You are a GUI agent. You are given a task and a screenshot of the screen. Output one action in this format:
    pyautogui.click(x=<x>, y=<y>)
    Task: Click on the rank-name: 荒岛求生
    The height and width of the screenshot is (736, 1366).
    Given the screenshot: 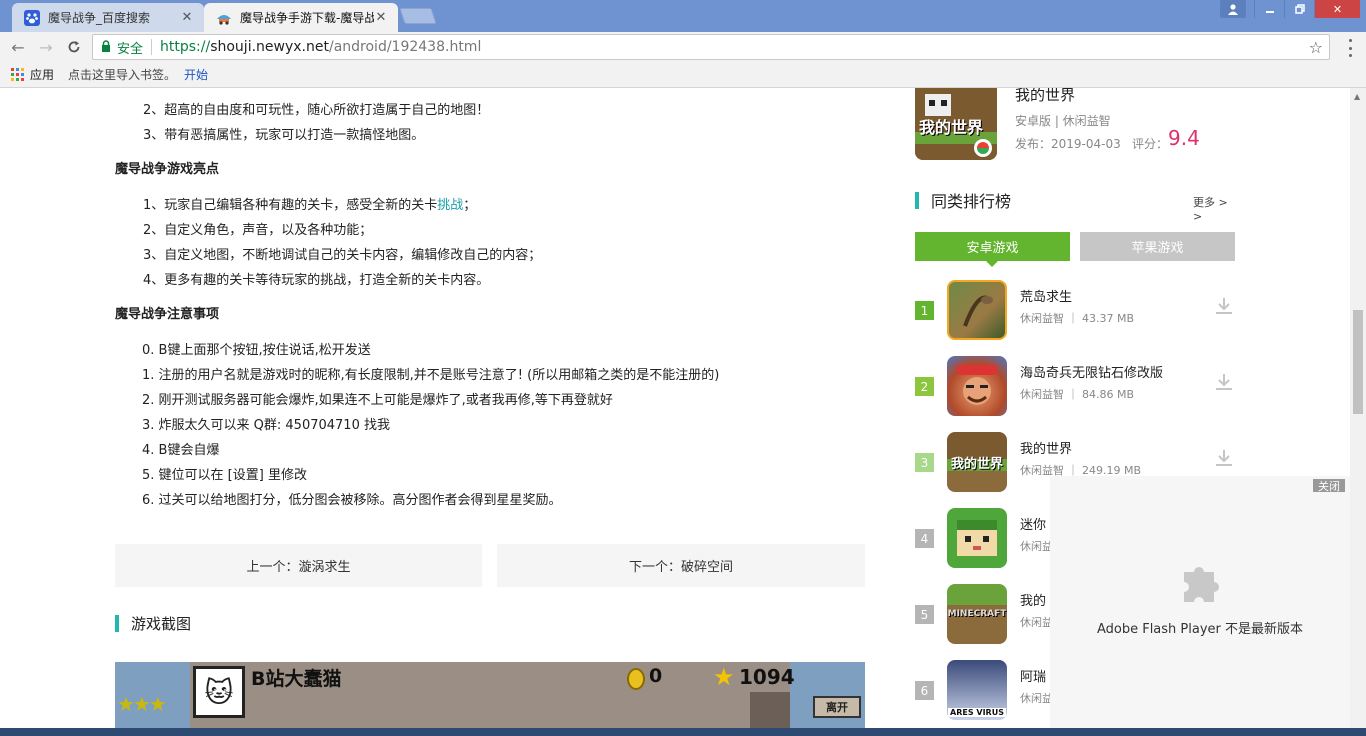 What is the action you would take?
    pyautogui.click(x=1046, y=295)
    